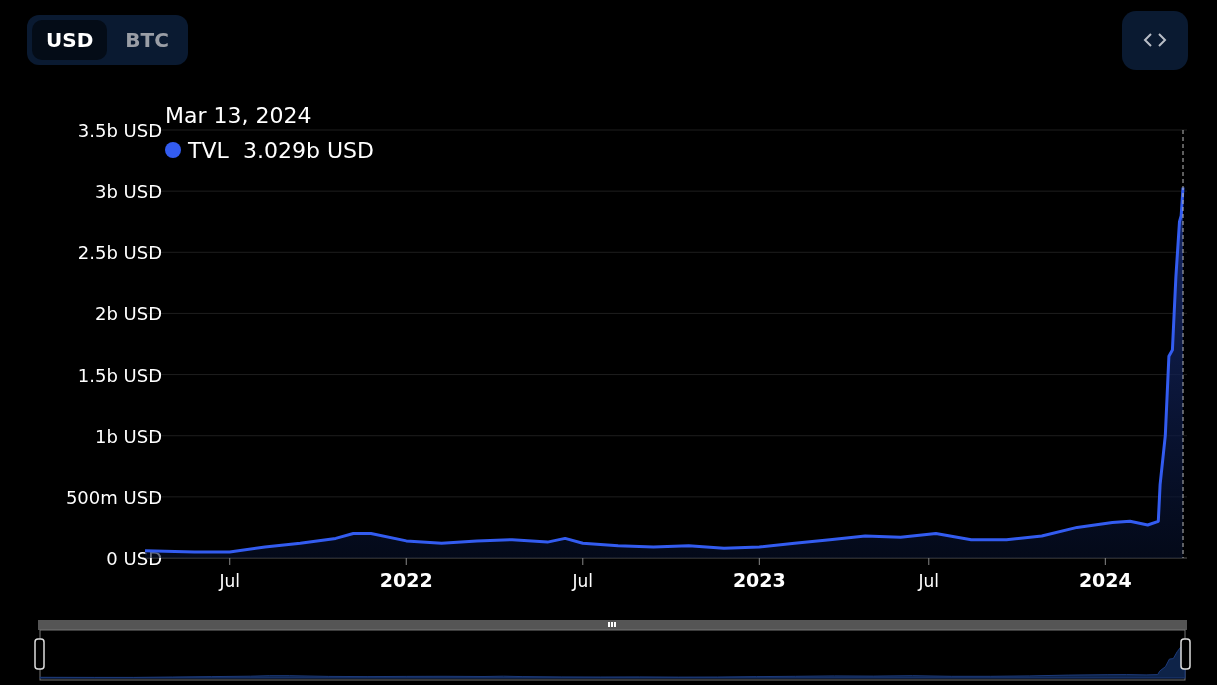 The height and width of the screenshot is (685, 1217). What do you see at coordinates (70, 40) in the screenshot?
I see `currency-tab: USD` at bounding box center [70, 40].